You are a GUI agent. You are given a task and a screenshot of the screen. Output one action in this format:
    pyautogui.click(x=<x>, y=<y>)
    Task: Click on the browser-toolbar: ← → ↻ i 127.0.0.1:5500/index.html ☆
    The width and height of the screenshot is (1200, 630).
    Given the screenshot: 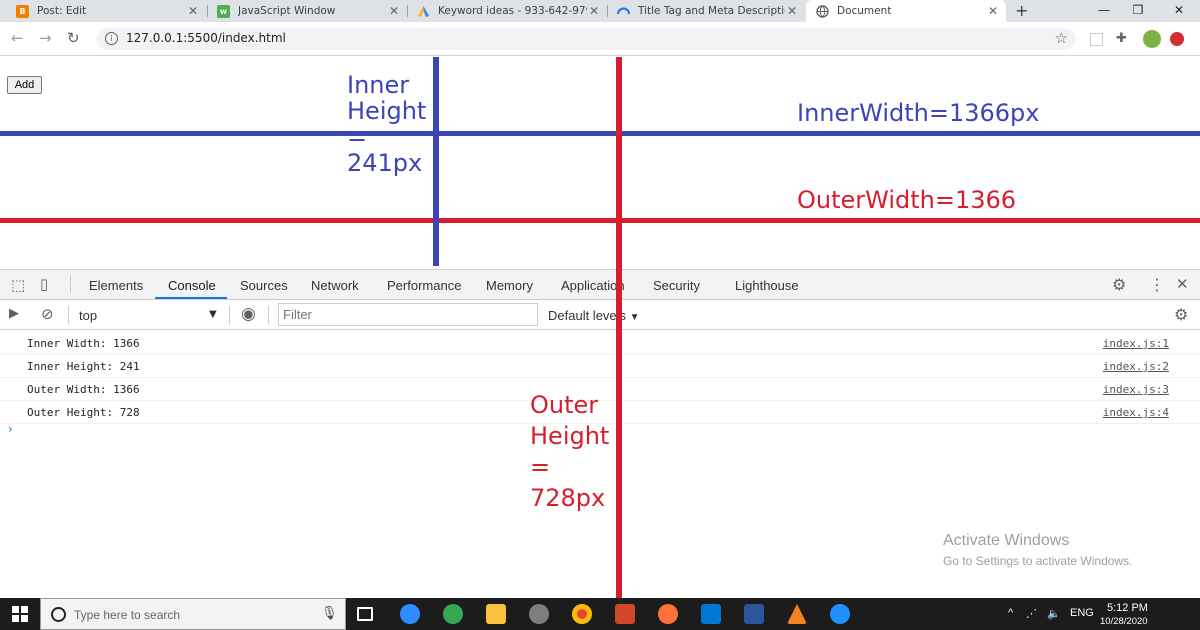 What is the action you would take?
    pyautogui.click(x=600, y=39)
    